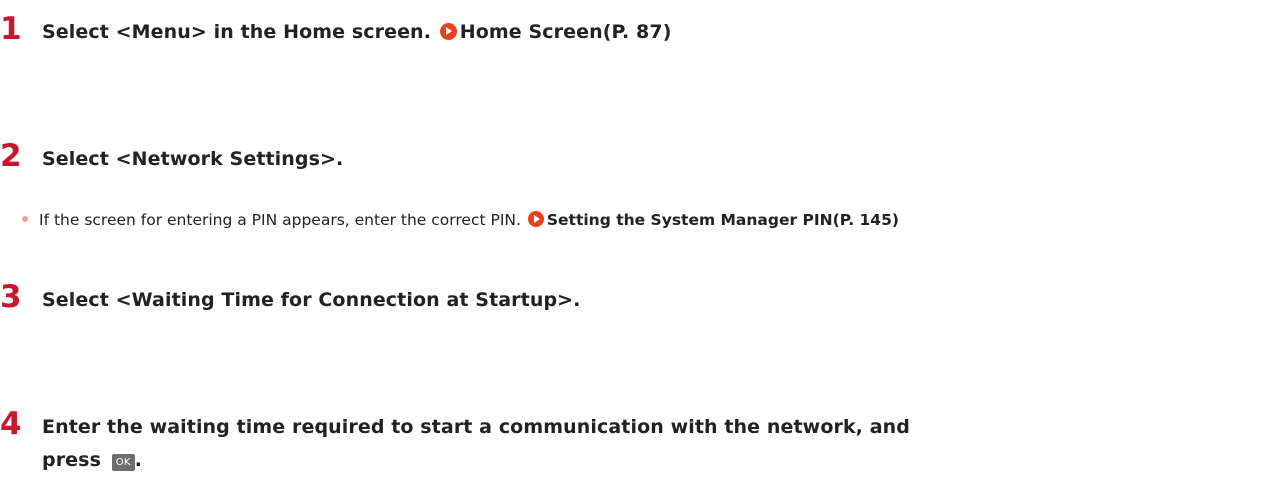  What do you see at coordinates (123, 462) in the screenshot?
I see `ok-key-icon: OK` at bounding box center [123, 462].